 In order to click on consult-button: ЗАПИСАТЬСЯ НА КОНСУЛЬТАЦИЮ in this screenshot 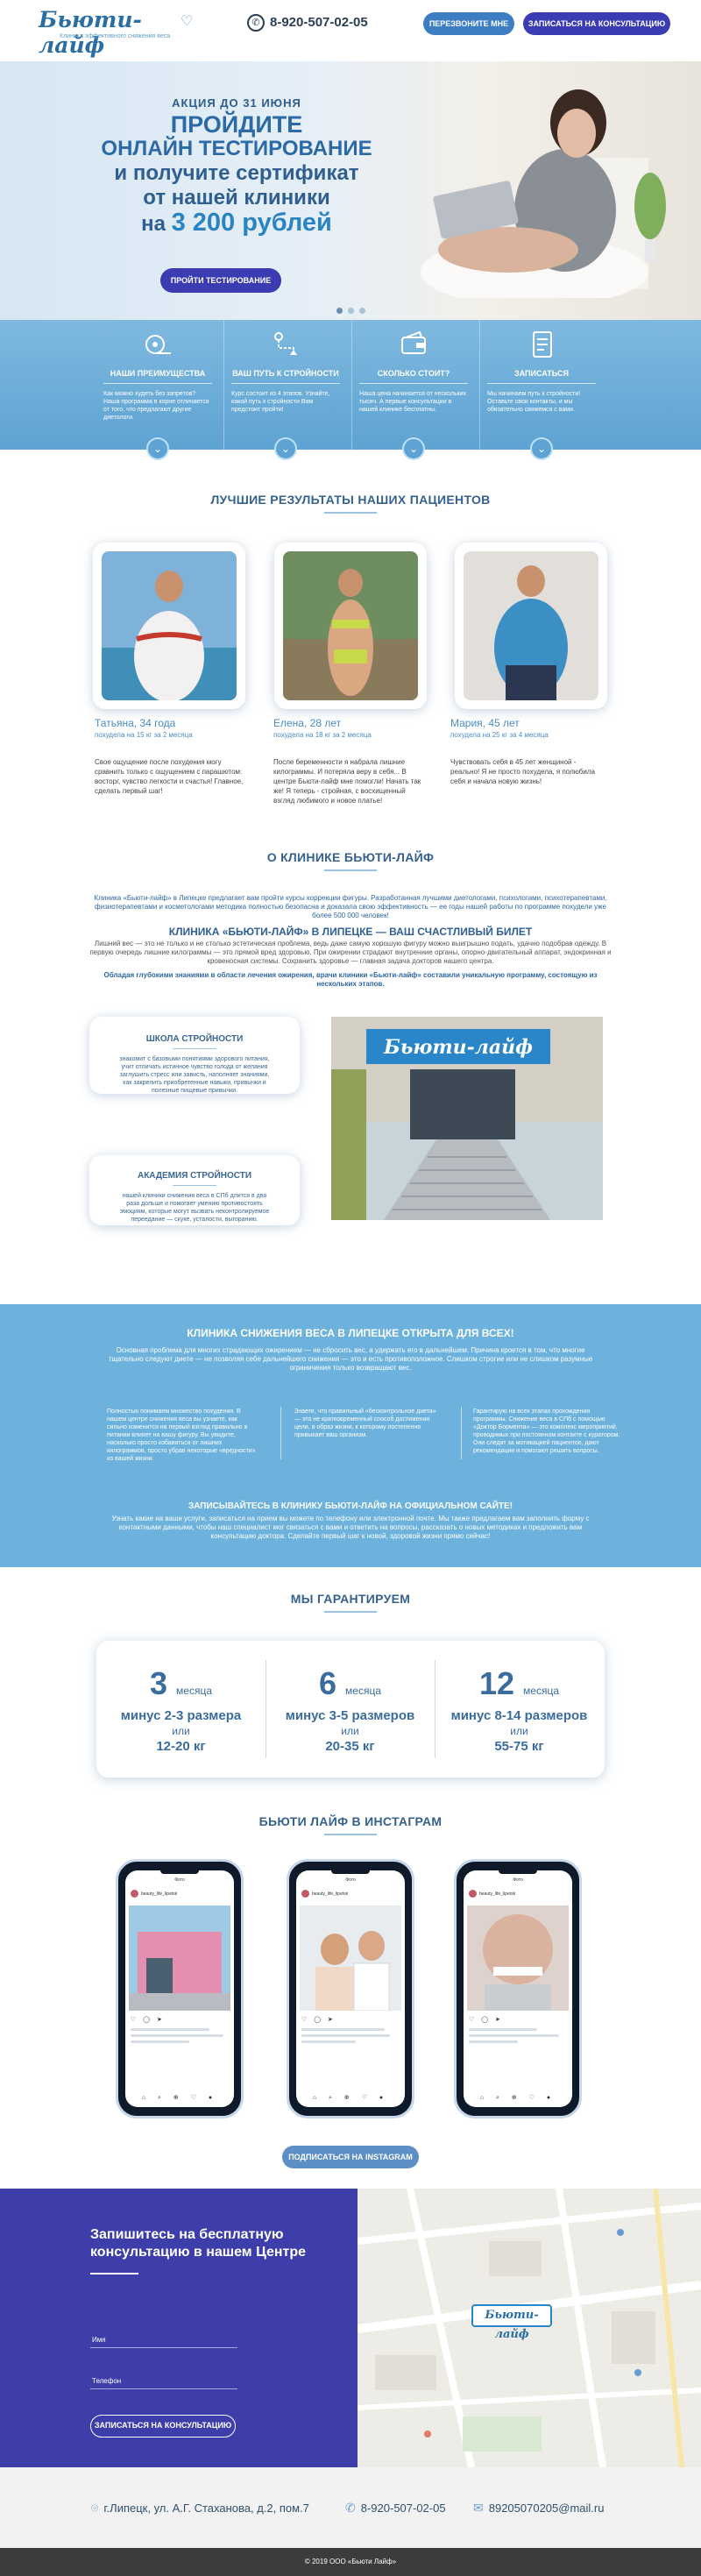, I will do `click(596, 23)`.